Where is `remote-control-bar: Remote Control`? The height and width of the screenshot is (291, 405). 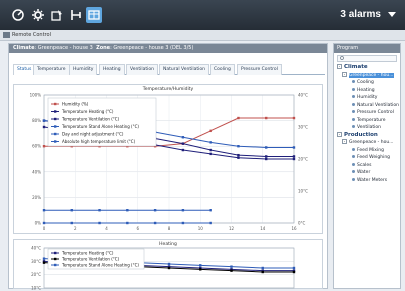 remote-control-bar: Remote Control is located at coordinates (202, 35).